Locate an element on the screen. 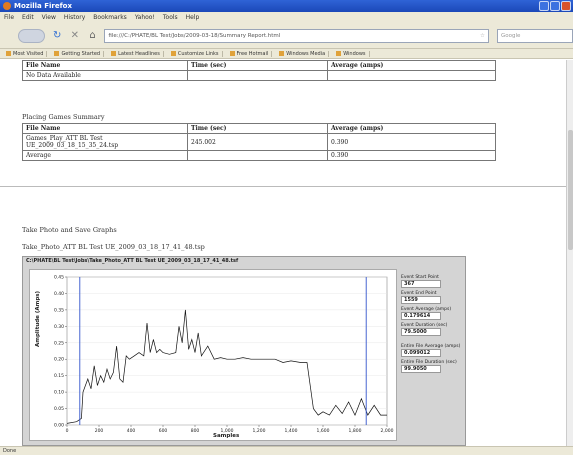 This screenshot has width=573, height=455. table-cell: 0.390 is located at coordinates (411, 142).